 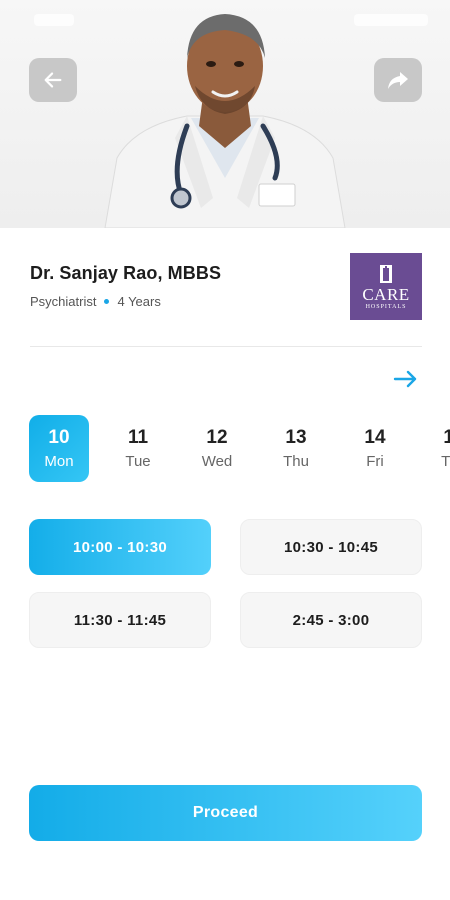 I want to click on arrow-right-icon, so click(x=406, y=379).